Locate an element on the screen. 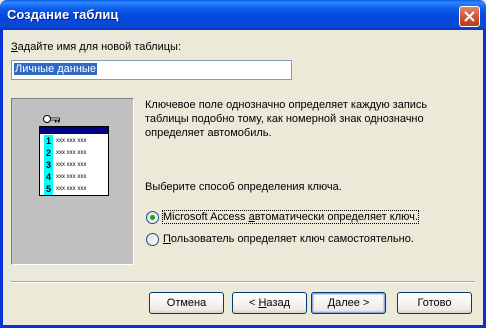 This screenshot has width=486, height=328. key-icon is located at coordinates (51, 119).